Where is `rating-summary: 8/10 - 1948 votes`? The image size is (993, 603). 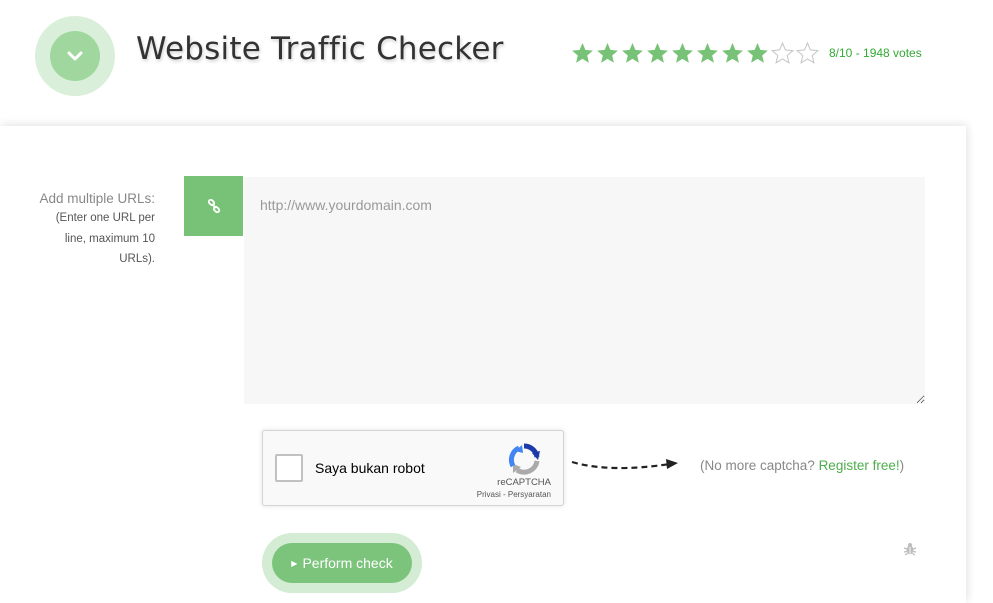 rating-summary: 8/10 - 1948 votes is located at coordinates (875, 53).